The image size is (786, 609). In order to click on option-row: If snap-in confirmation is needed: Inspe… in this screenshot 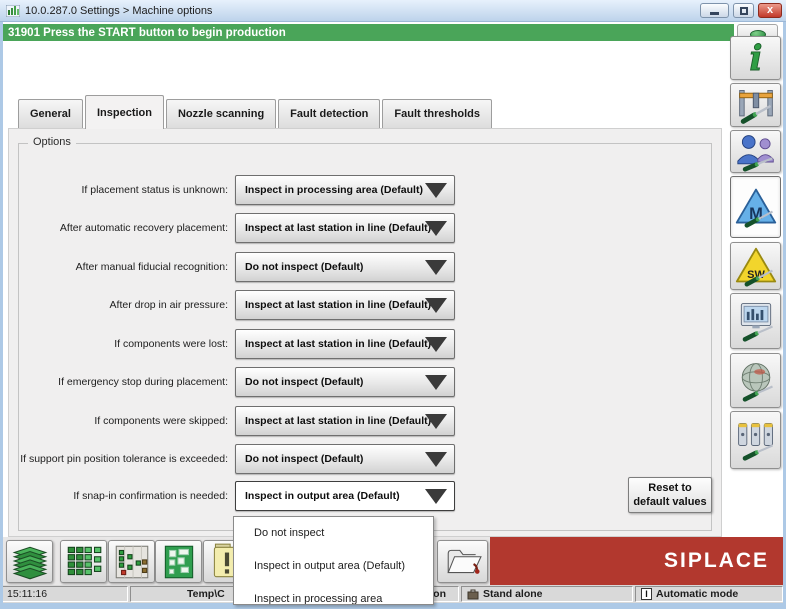, I will do `click(361, 496)`.